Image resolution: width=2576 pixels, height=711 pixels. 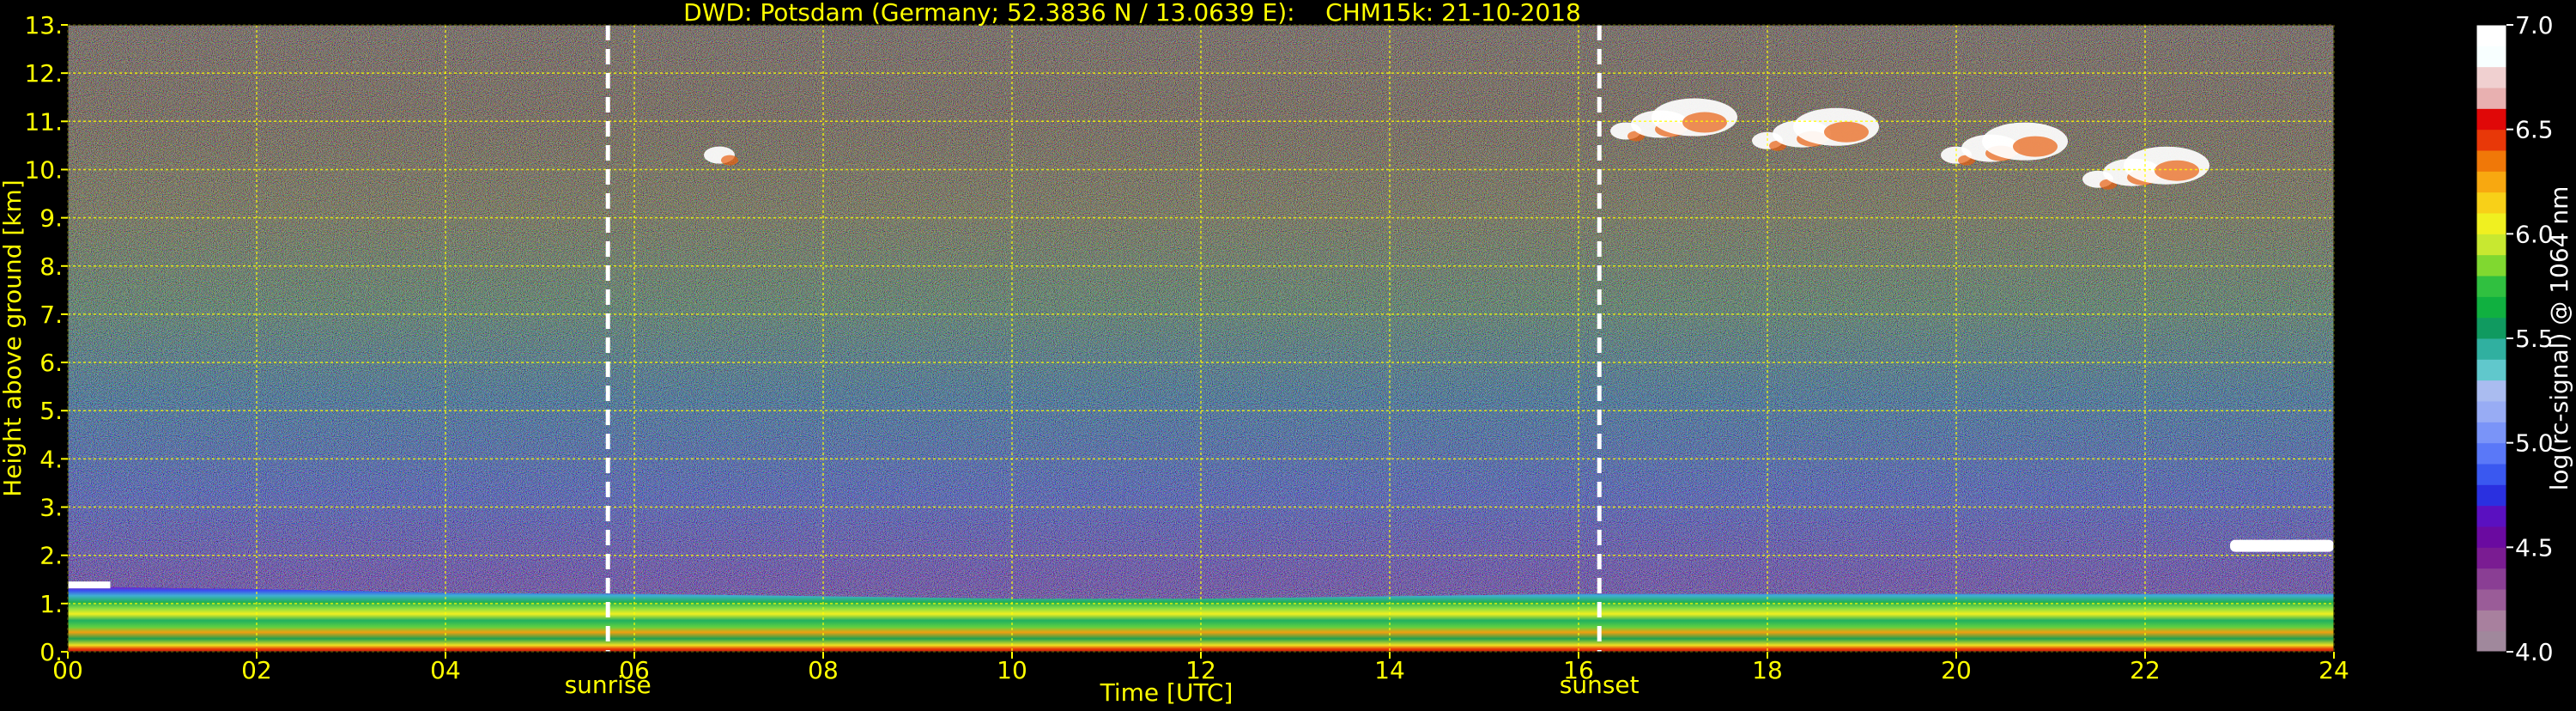 I want to click on x-tick-label: 24, so click(x=2333, y=670).